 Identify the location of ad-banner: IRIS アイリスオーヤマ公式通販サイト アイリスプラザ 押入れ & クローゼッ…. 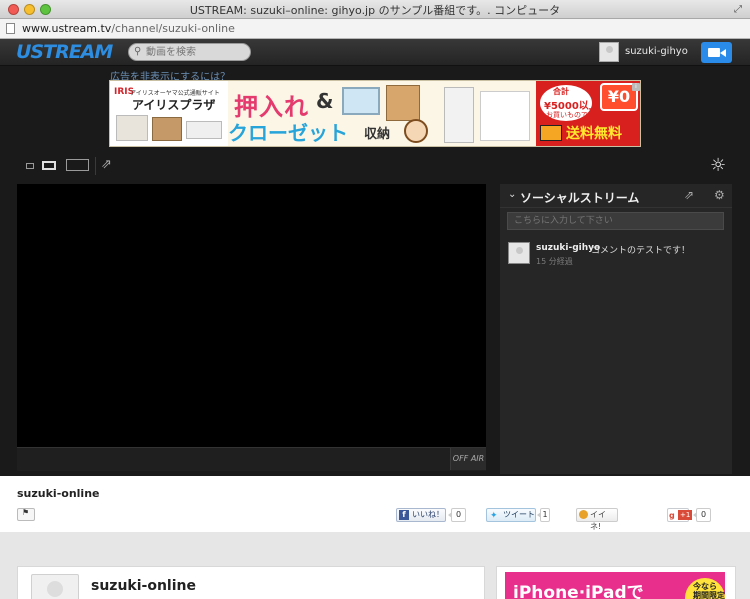
(375, 113).